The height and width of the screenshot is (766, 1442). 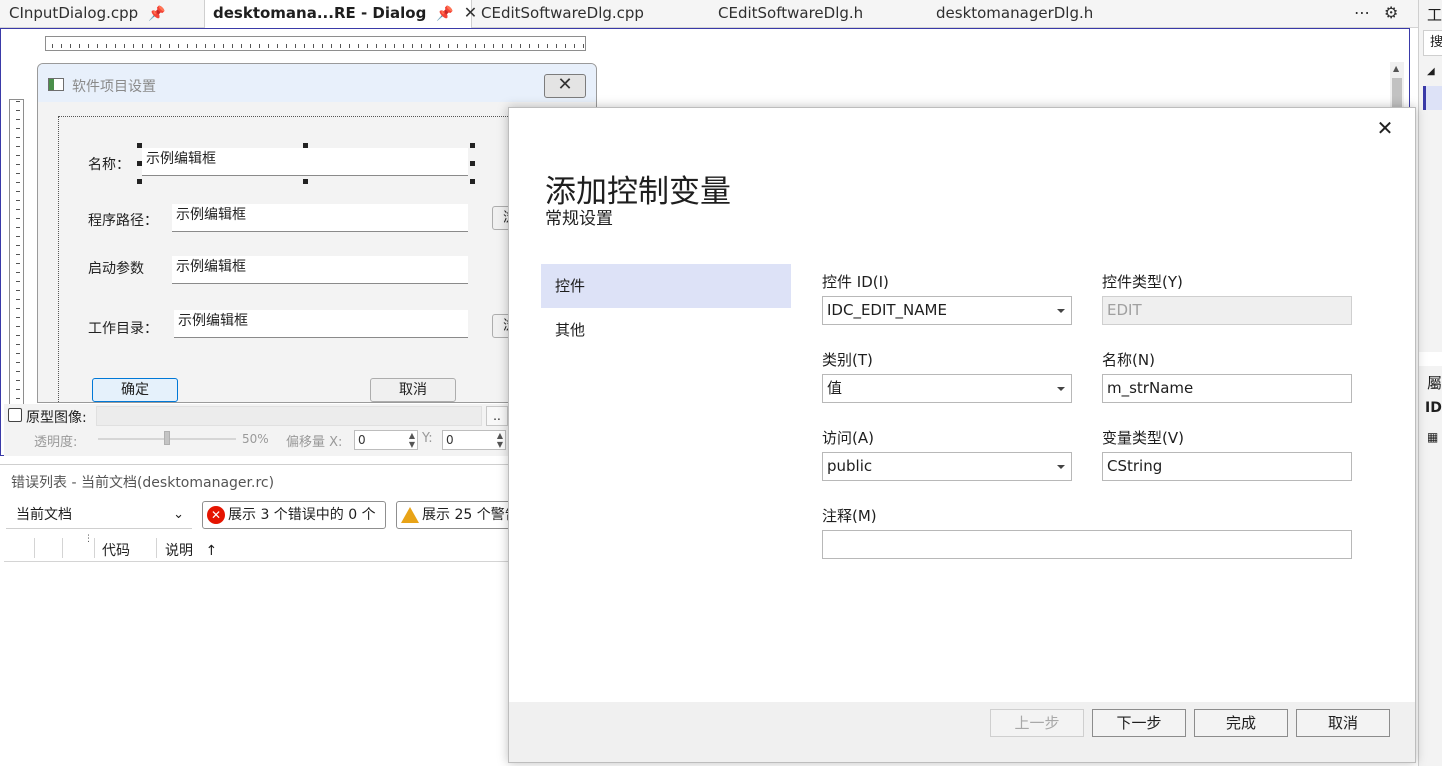 I want to click on prototype-image-path-field, so click(x=289, y=416).